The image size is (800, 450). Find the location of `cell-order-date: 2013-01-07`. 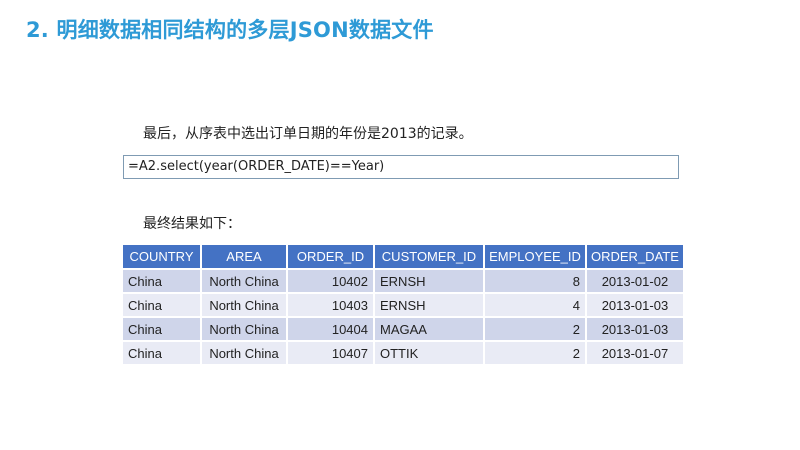

cell-order-date: 2013-01-07 is located at coordinates (635, 354).